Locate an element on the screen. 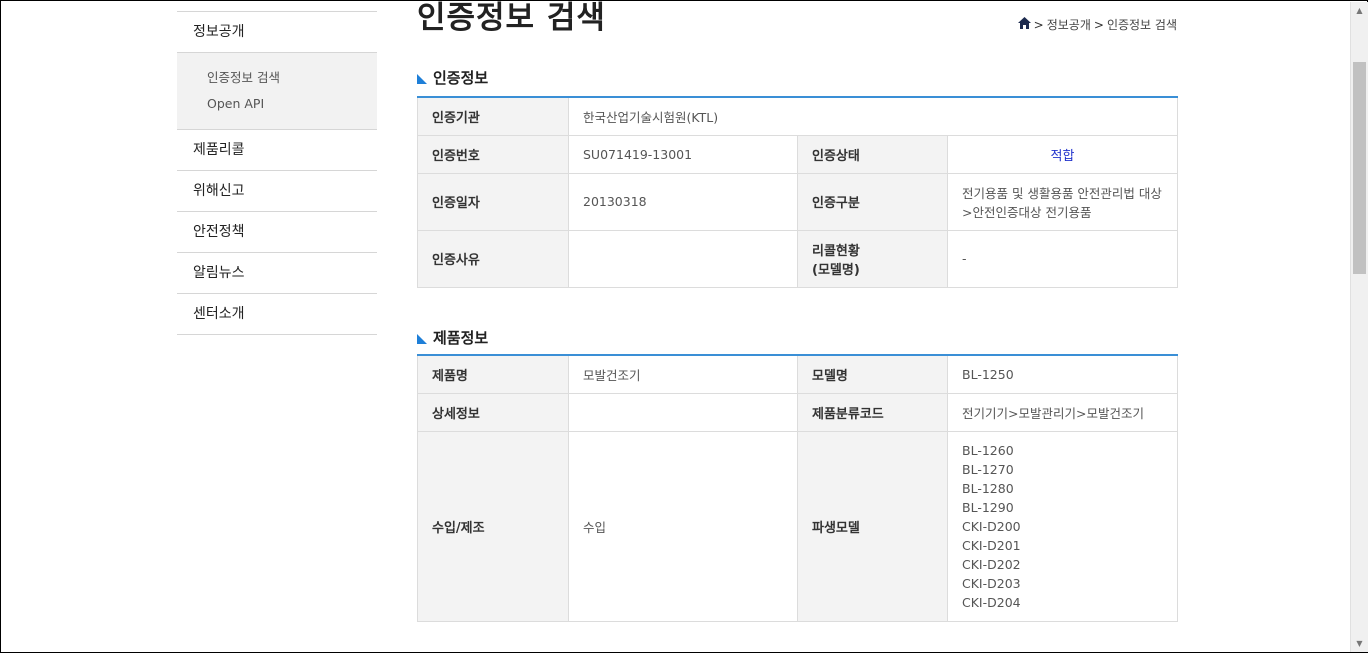 This screenshot has height=655, width=1370. import-manufacture-label: 수입/제조 is located at coordinates (493, 526).